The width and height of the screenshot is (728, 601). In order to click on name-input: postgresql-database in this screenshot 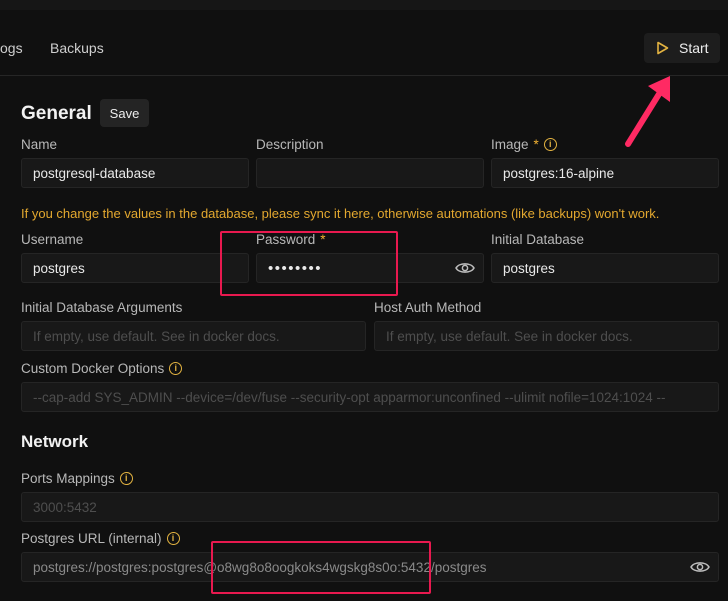, I will do `click(135, 173)`.